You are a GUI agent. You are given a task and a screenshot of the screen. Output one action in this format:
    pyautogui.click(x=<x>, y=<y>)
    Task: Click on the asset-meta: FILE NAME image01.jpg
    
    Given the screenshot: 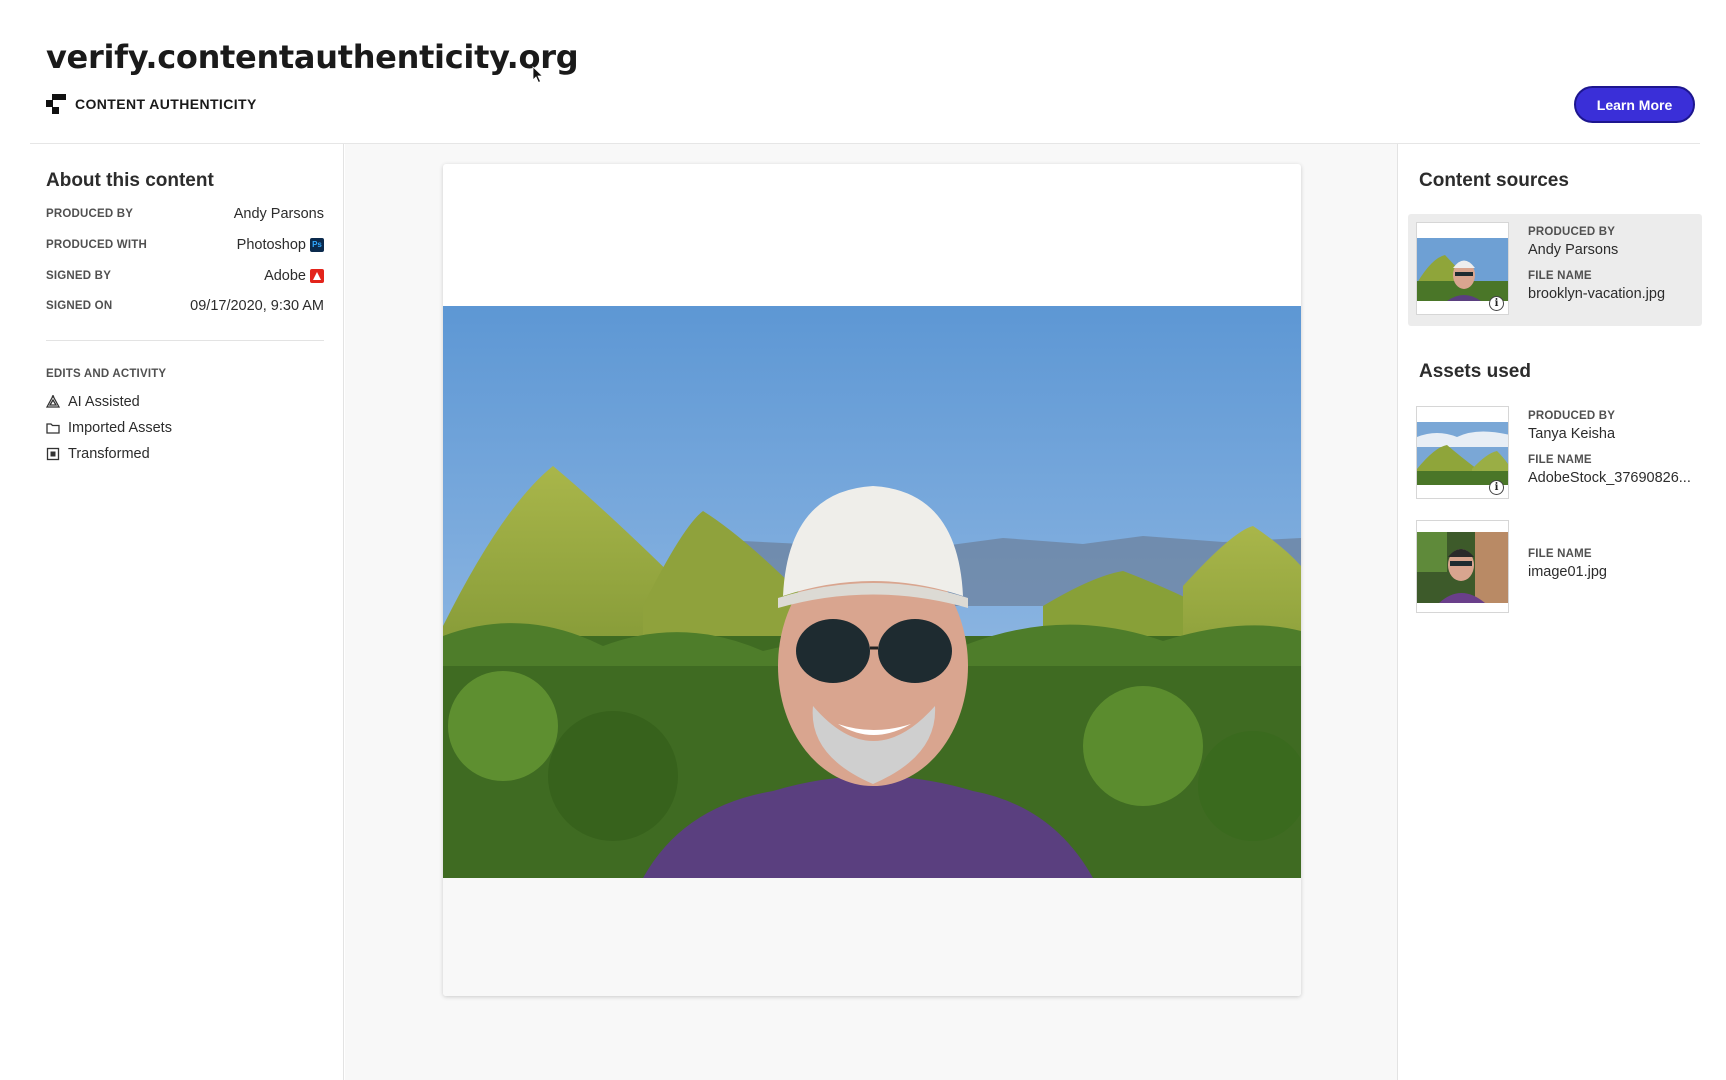 What is the action you would take?
    pyautogui.click(x=1567, y=564)
    